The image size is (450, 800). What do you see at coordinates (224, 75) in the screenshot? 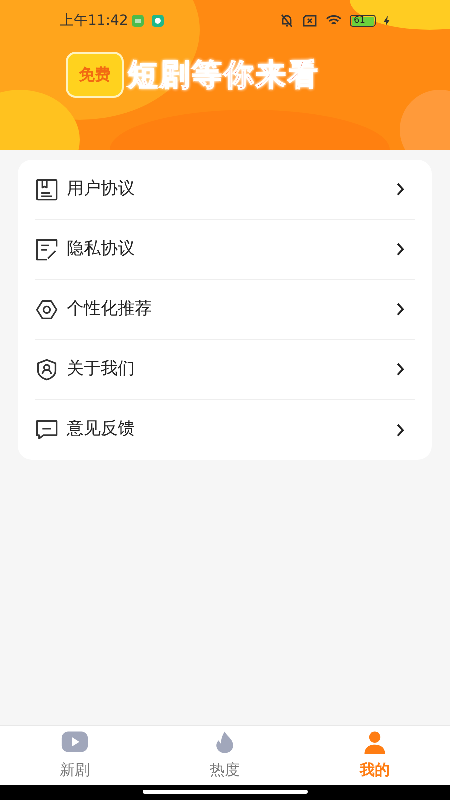
I see `slogan: 短剧等你来看` at bounding box center [224, 75].